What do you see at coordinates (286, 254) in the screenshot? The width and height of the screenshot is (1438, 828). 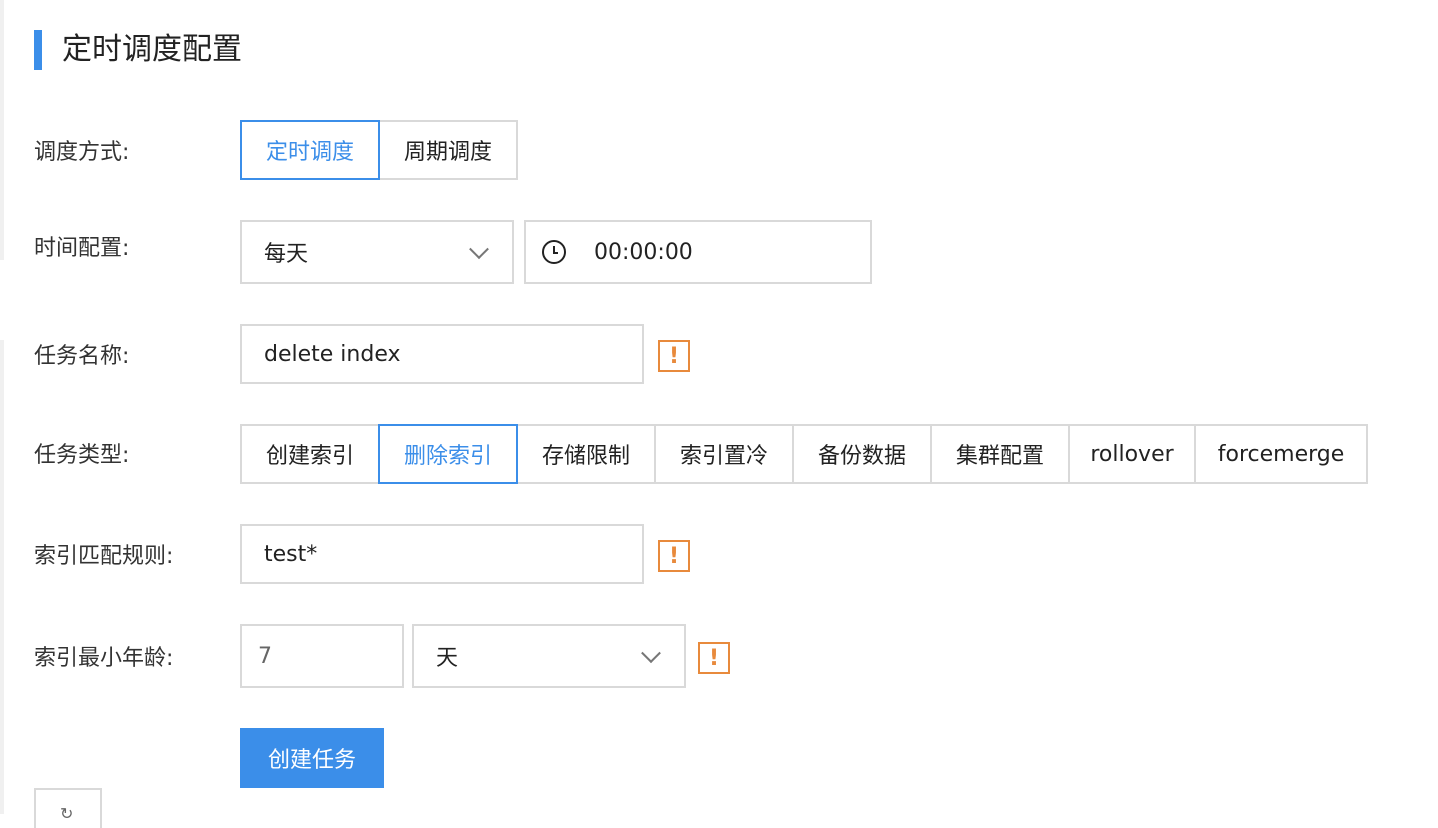 I see `frequency-value: 每天` at bounding box center [286, 254].